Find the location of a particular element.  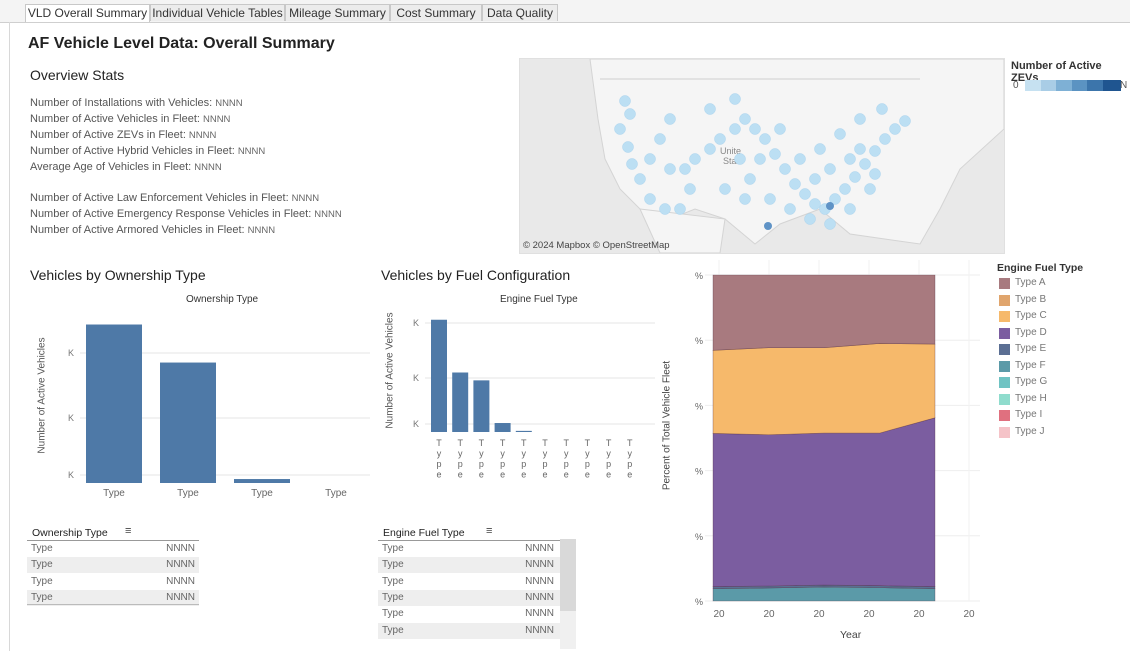

legend-item-label: Type F is located at coordinates (1030, 365).